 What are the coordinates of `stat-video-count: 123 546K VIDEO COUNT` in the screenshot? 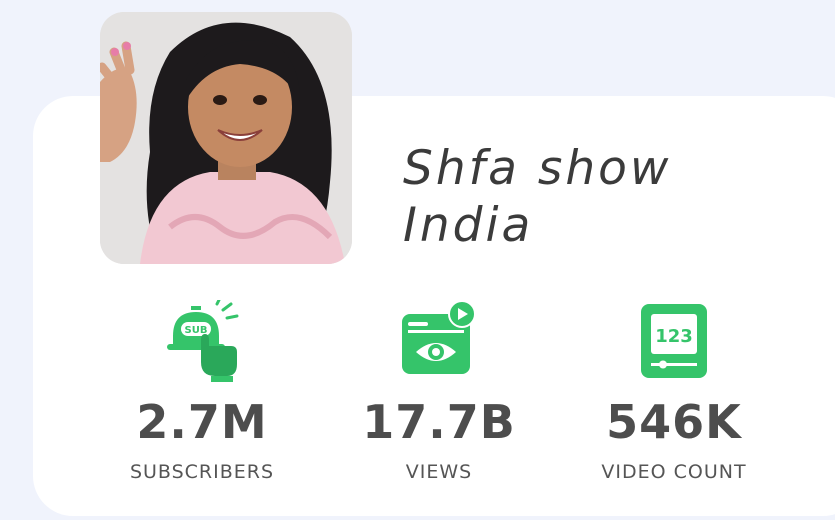 It's located at (674, 392).